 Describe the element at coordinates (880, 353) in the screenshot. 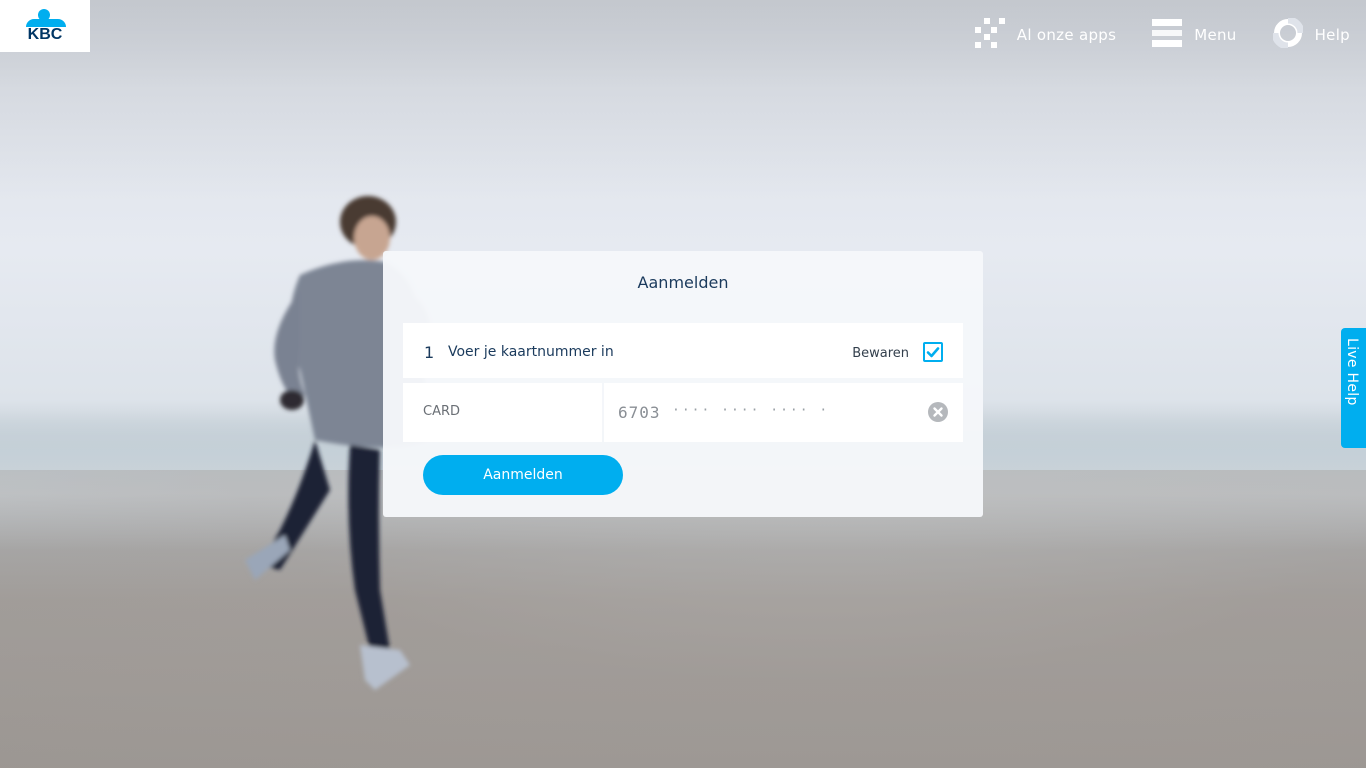

I see `remember-label: Bewaren` at that location.